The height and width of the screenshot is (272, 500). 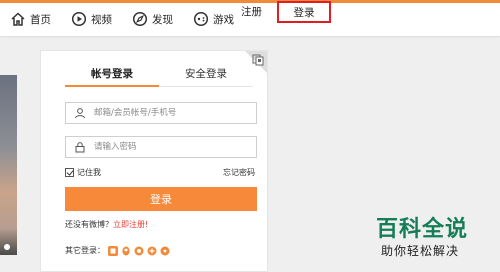 What do you see at coordinates (304, 12) in the screenshot?
I see `login-nav-link: 登录` at bounding box center [304, 12].